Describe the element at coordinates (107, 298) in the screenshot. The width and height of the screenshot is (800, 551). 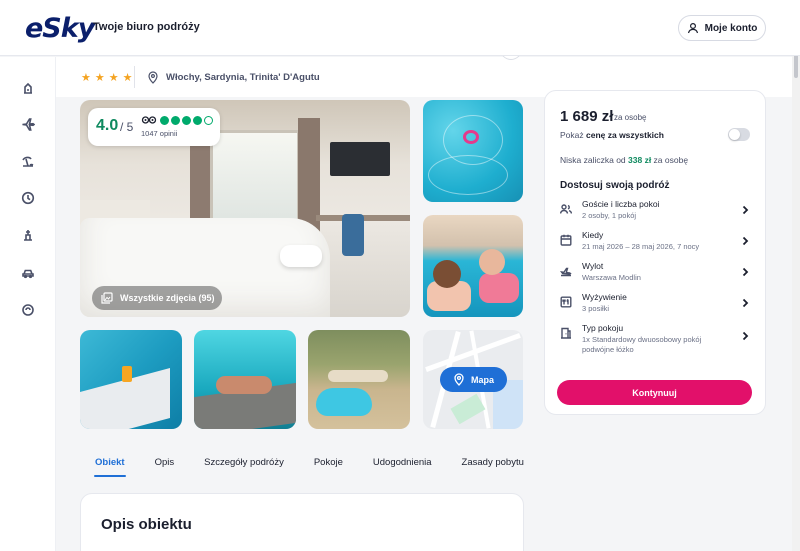
I see `gallery-icon` at that location.